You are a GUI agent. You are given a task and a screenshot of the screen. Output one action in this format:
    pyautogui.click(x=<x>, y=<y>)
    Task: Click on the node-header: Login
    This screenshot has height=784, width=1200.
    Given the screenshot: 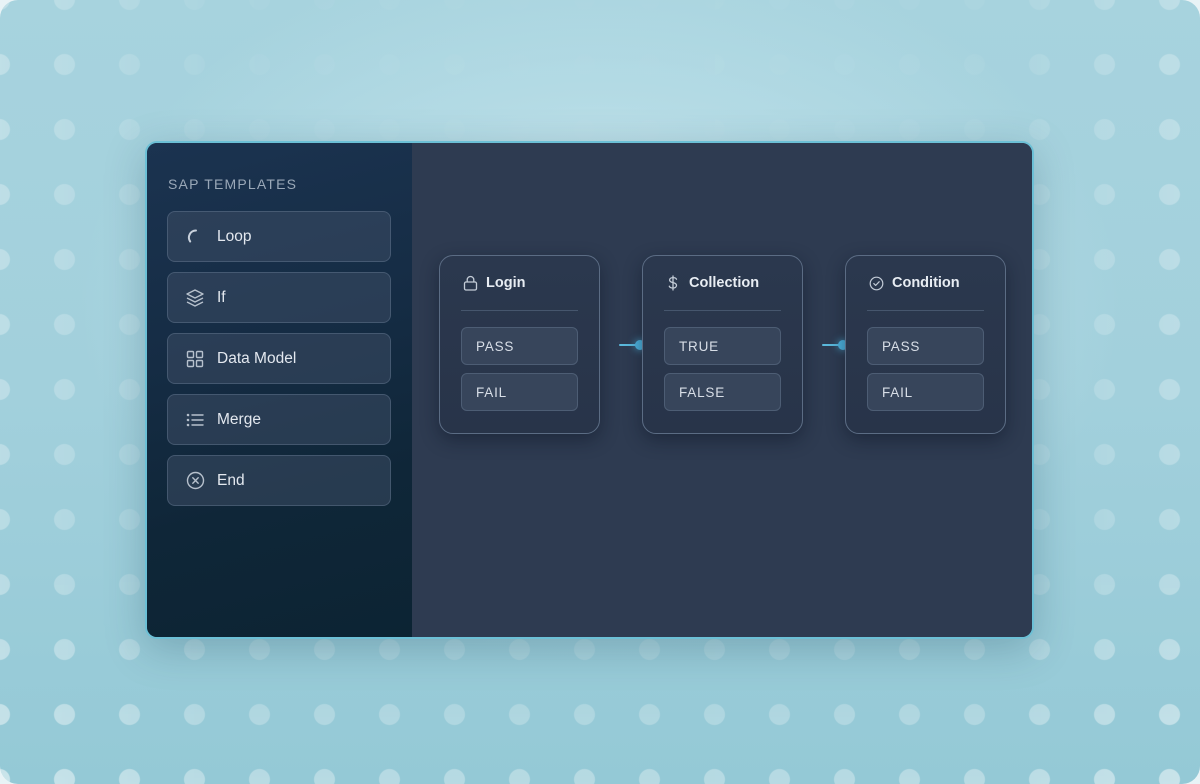 What is the action you would take?
    pyautogui.click(x=519, y=283)
    